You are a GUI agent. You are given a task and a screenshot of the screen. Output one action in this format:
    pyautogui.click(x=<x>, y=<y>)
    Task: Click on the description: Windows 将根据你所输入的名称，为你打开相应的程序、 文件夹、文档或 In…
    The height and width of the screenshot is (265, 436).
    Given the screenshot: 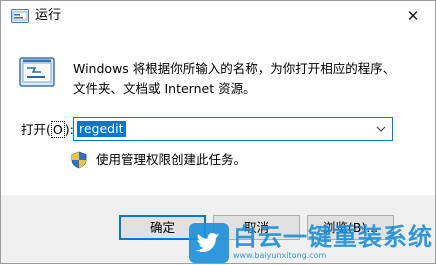 What is the action you would take?
    pyautogui.click(x=243, y=79)
    